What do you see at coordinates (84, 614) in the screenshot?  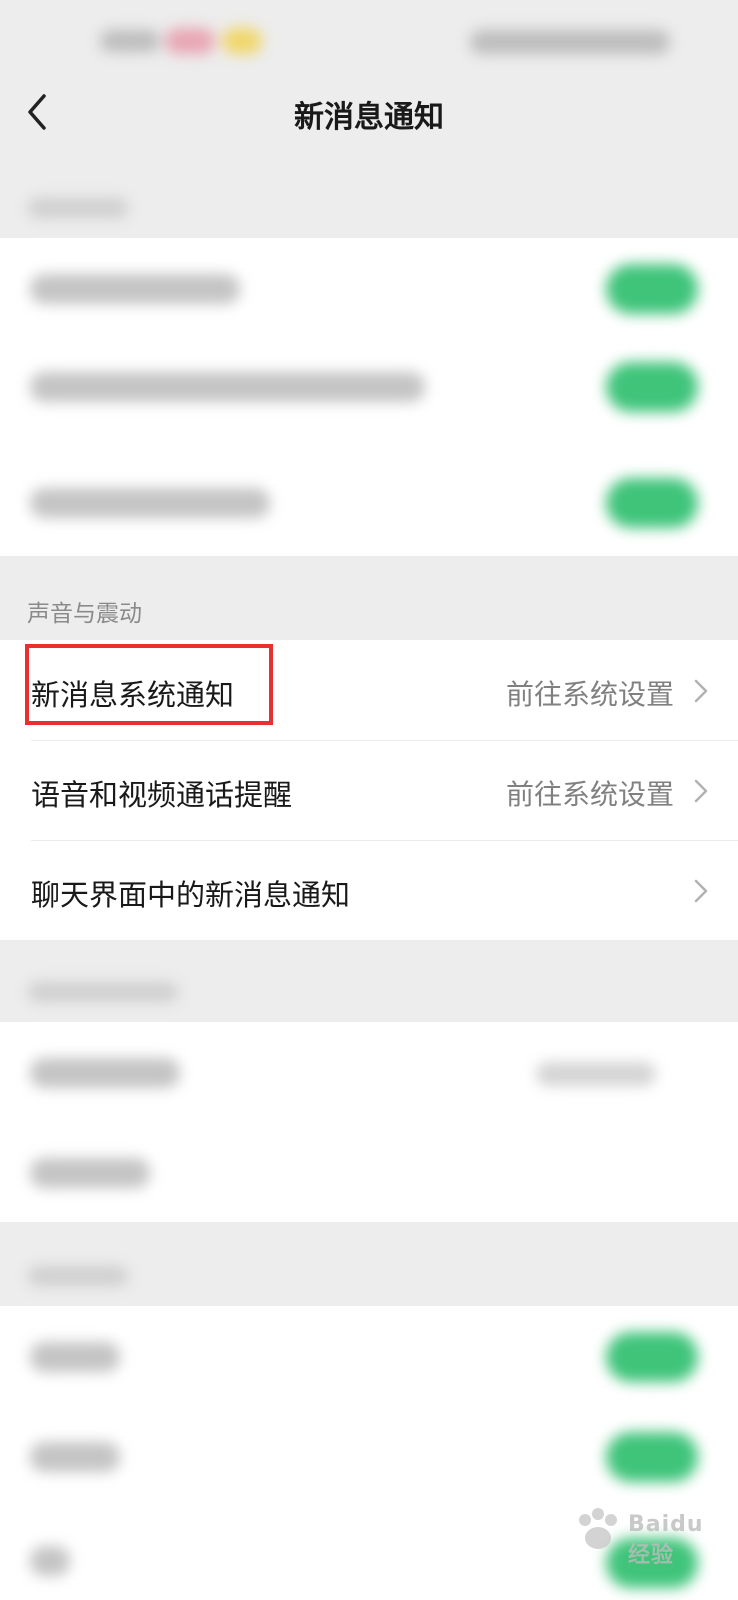 I see `section-label-sound: 声音与震动` at bounding box center [84, 614].